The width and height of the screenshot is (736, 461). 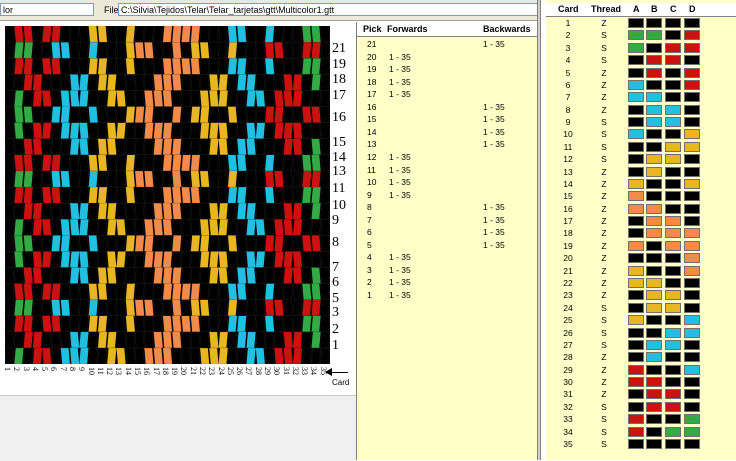 What do you see at coordinates (641, 233) in the screenshot?
I see `card-row: 18 Z` at bounding box center [641, 233].